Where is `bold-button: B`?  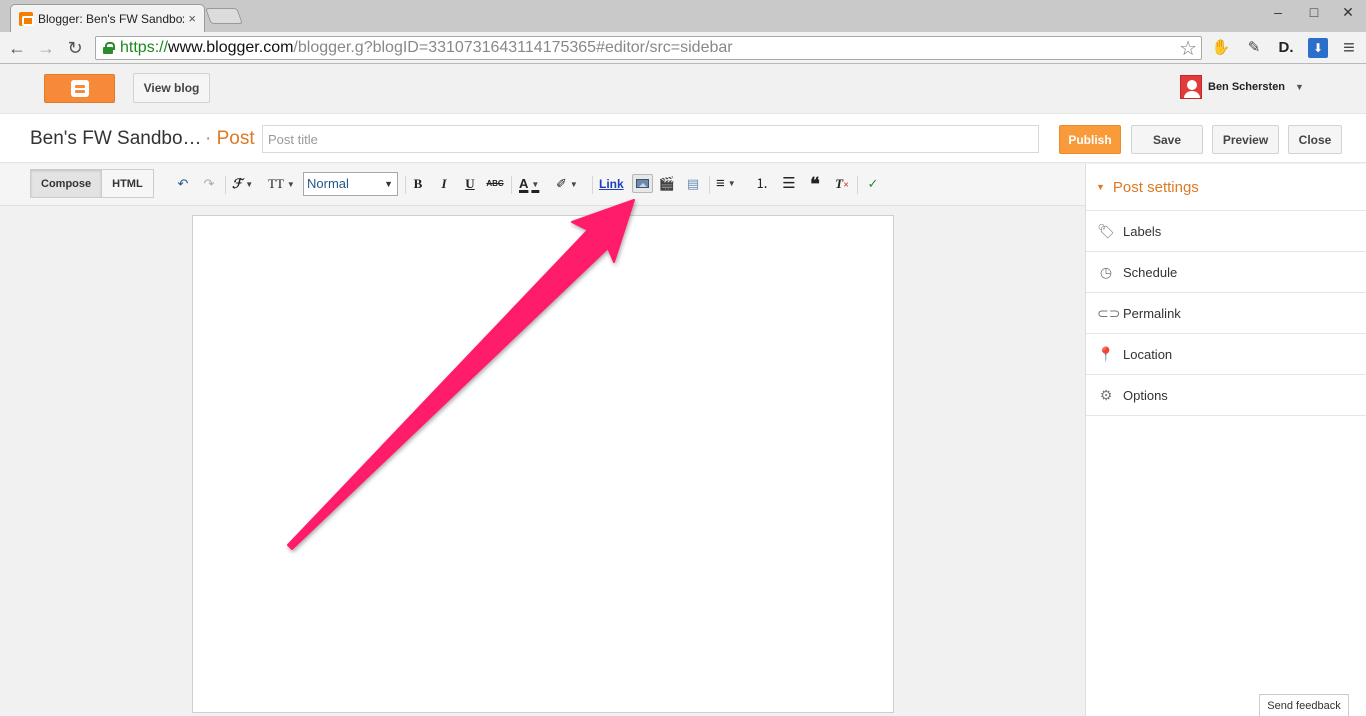 bold-button: B is located at coordinates (418, 184).